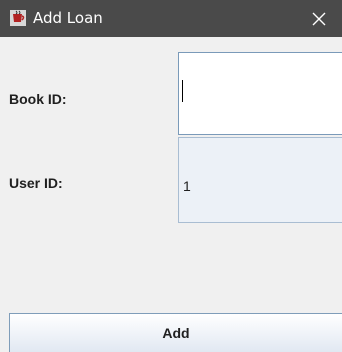  I want to click on close-button, so click(319, 18).